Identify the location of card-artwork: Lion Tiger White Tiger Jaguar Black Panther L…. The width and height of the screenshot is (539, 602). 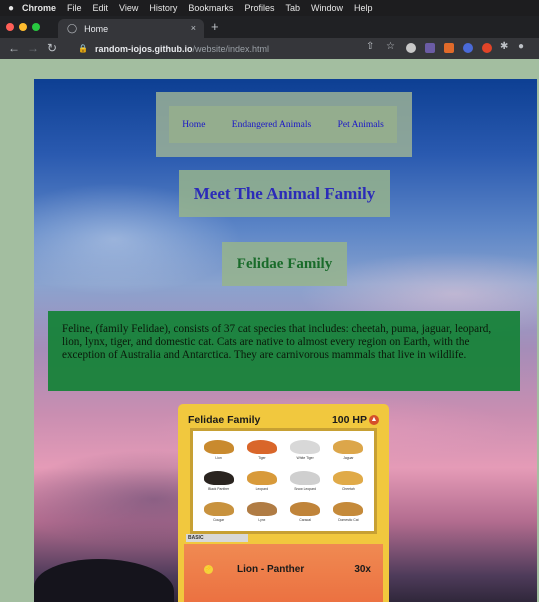
(283, 481).